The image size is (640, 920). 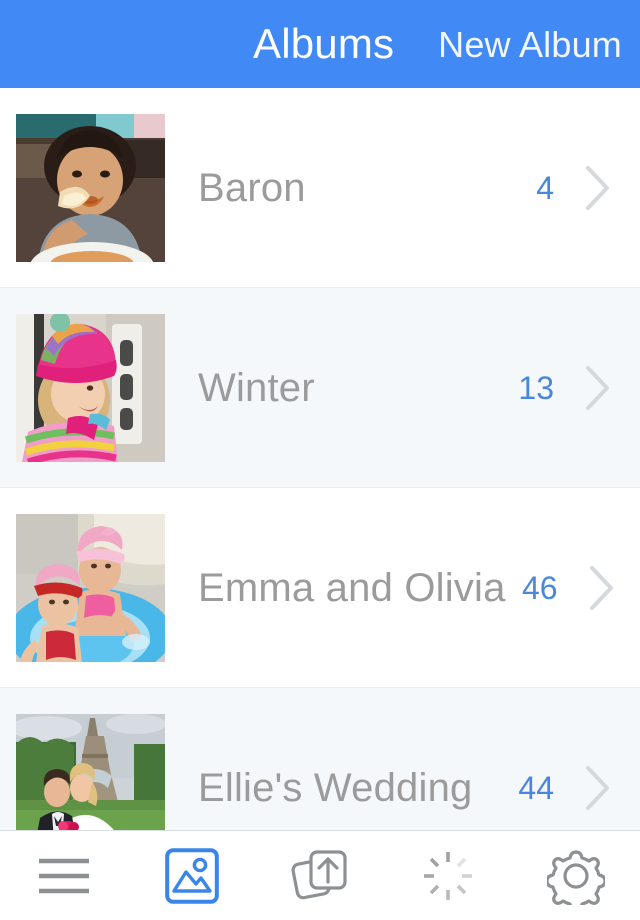 I want to click on bottom-toolbar, so click(x=320, y=875).